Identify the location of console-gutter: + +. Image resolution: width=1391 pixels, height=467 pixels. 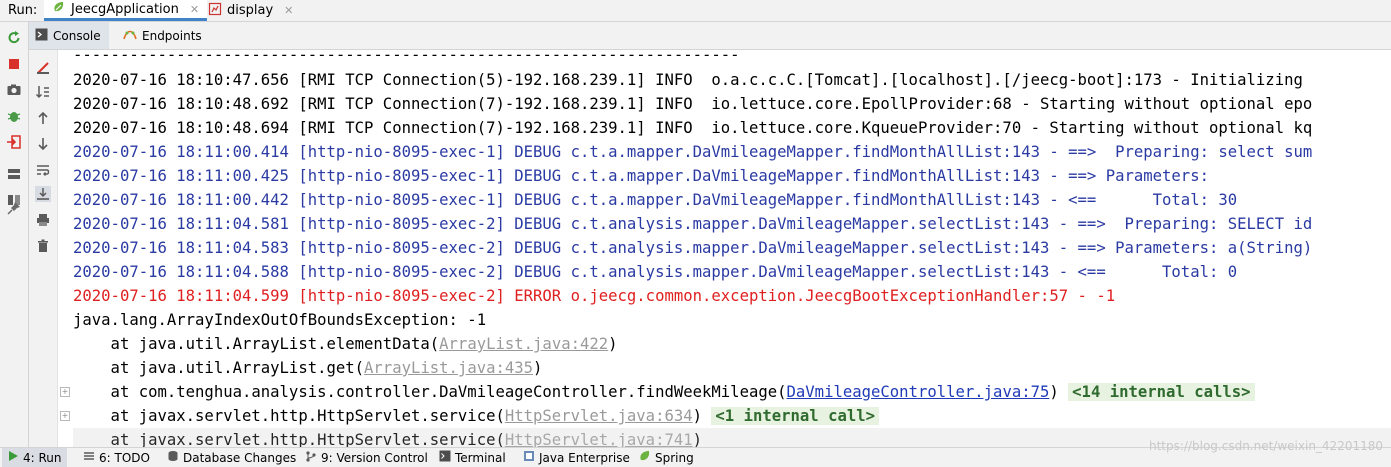
(64, 248).